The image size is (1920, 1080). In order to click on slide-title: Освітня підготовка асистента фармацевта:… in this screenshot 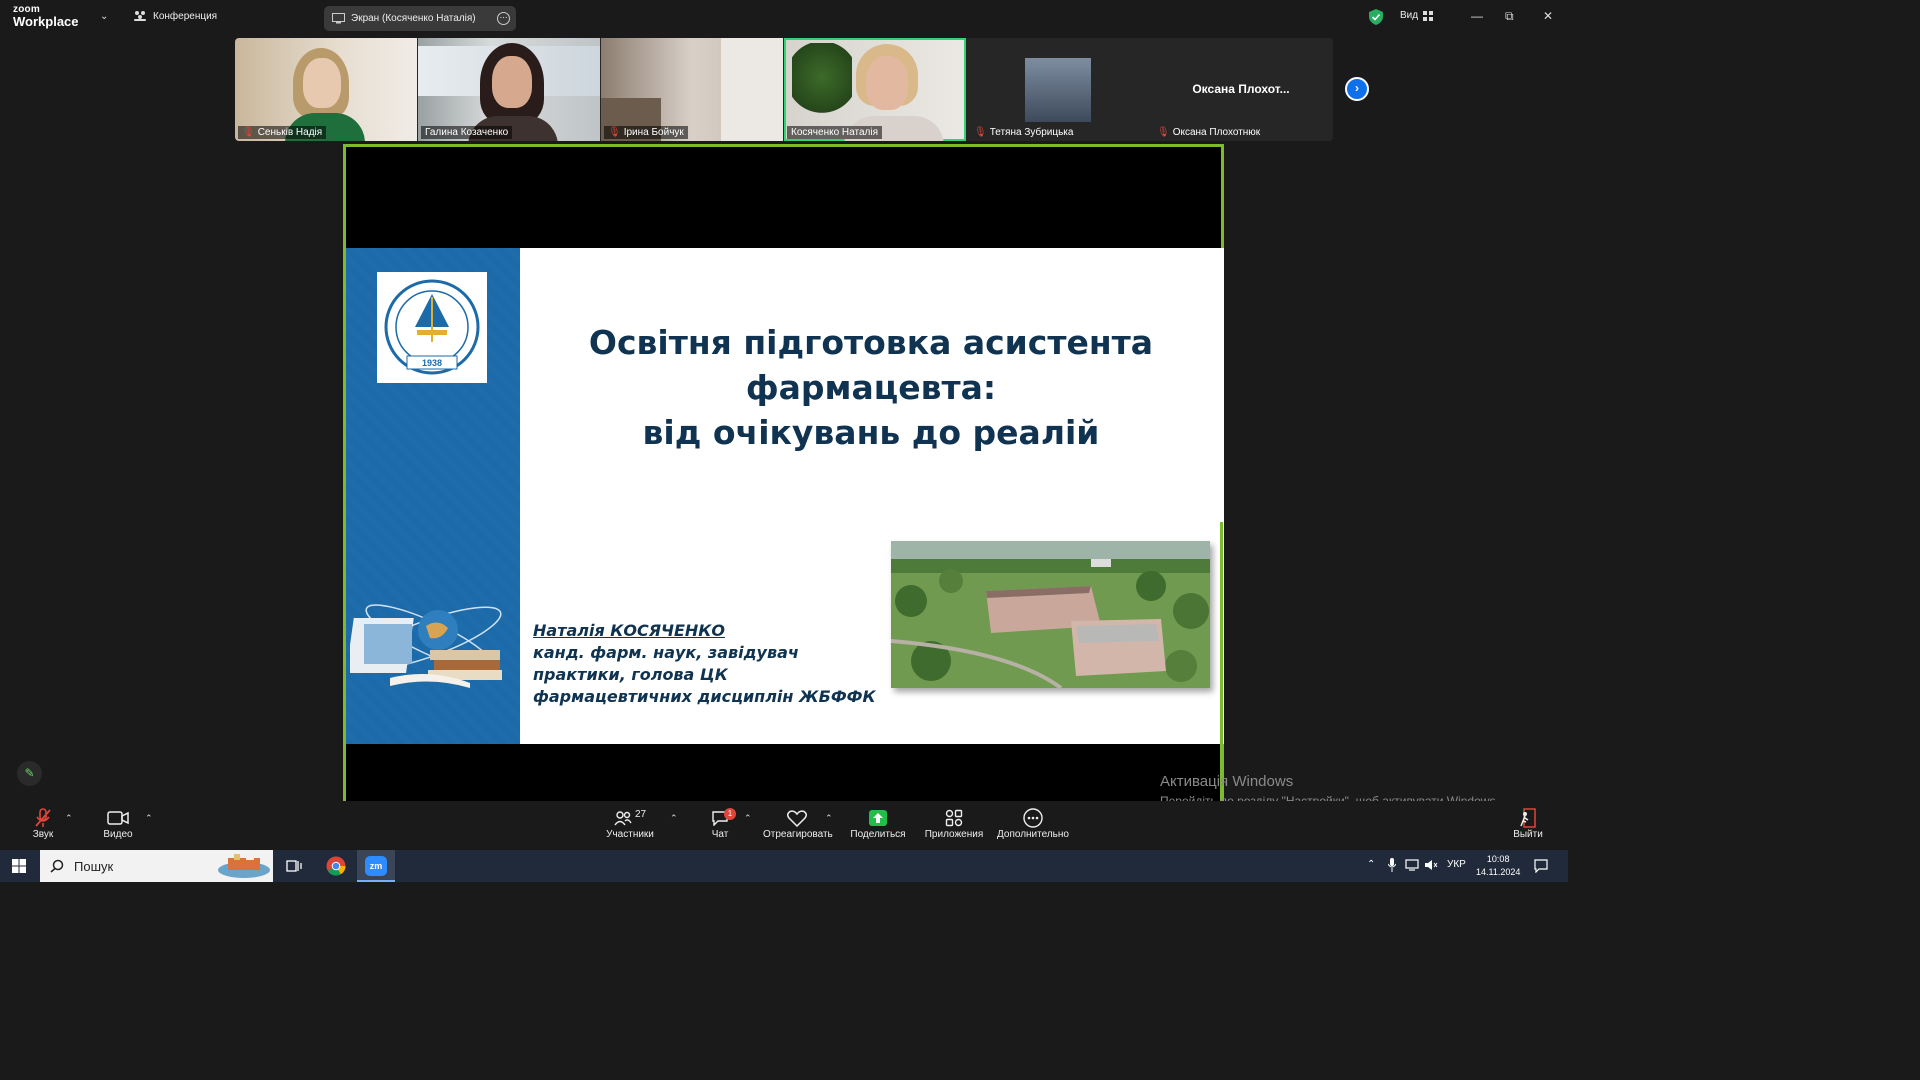, I will do `click(871, 387)`.